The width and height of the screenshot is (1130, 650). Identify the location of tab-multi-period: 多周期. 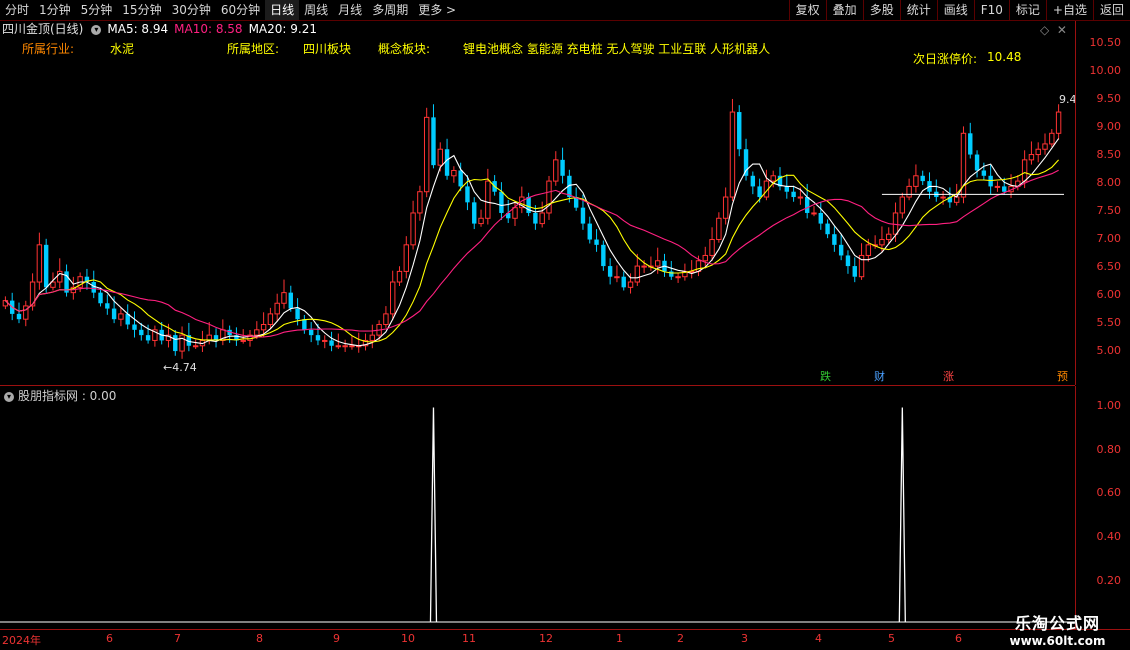
(390, 10).